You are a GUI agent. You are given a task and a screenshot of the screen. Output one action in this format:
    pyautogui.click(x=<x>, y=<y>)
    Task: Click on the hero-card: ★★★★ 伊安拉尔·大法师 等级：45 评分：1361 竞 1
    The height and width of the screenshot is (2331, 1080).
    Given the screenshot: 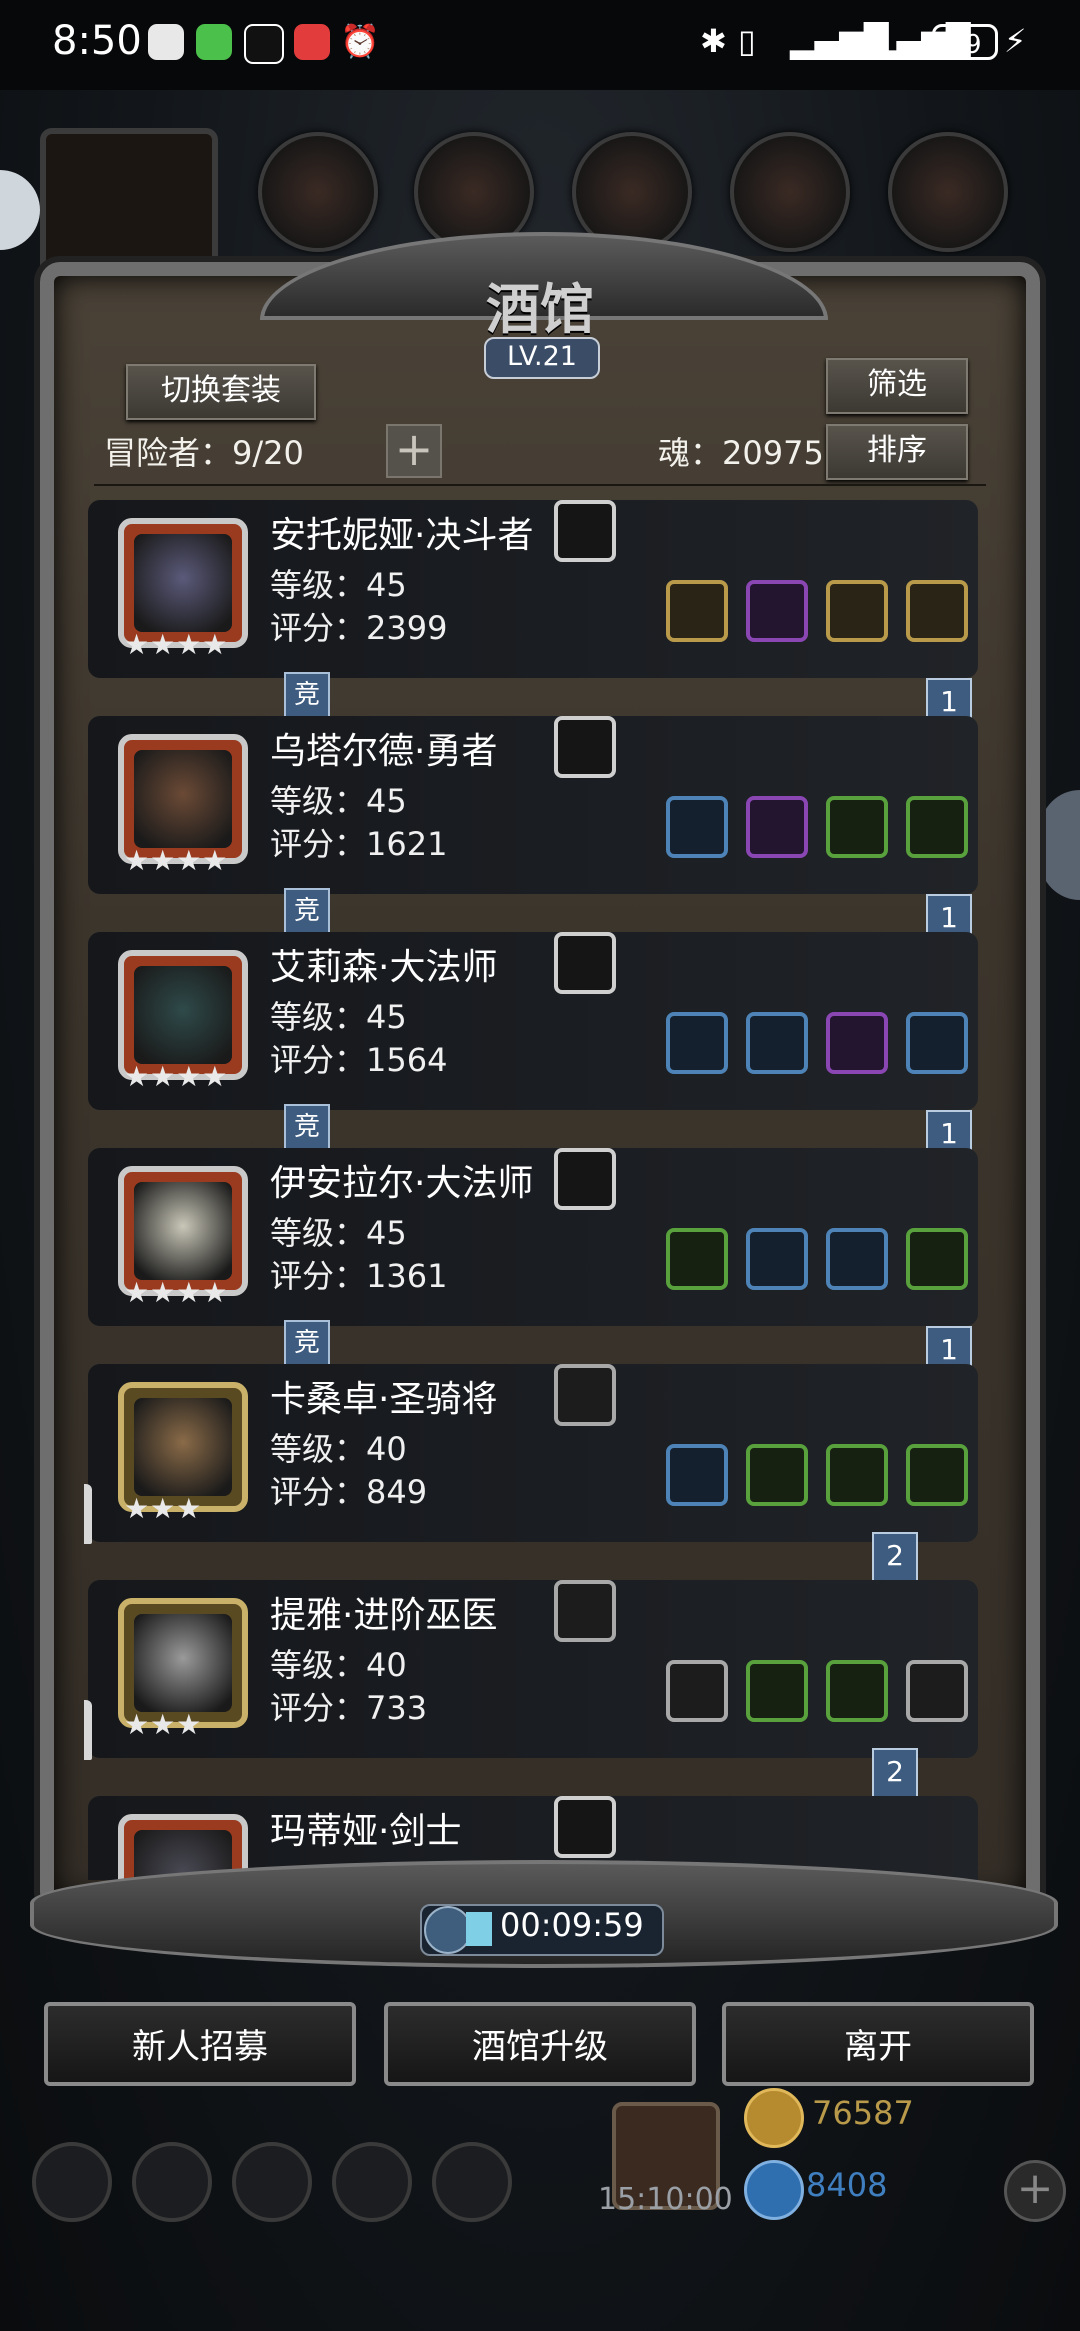 What is the action you would take?
    pyautogui.click(x=534, y=1268)
    